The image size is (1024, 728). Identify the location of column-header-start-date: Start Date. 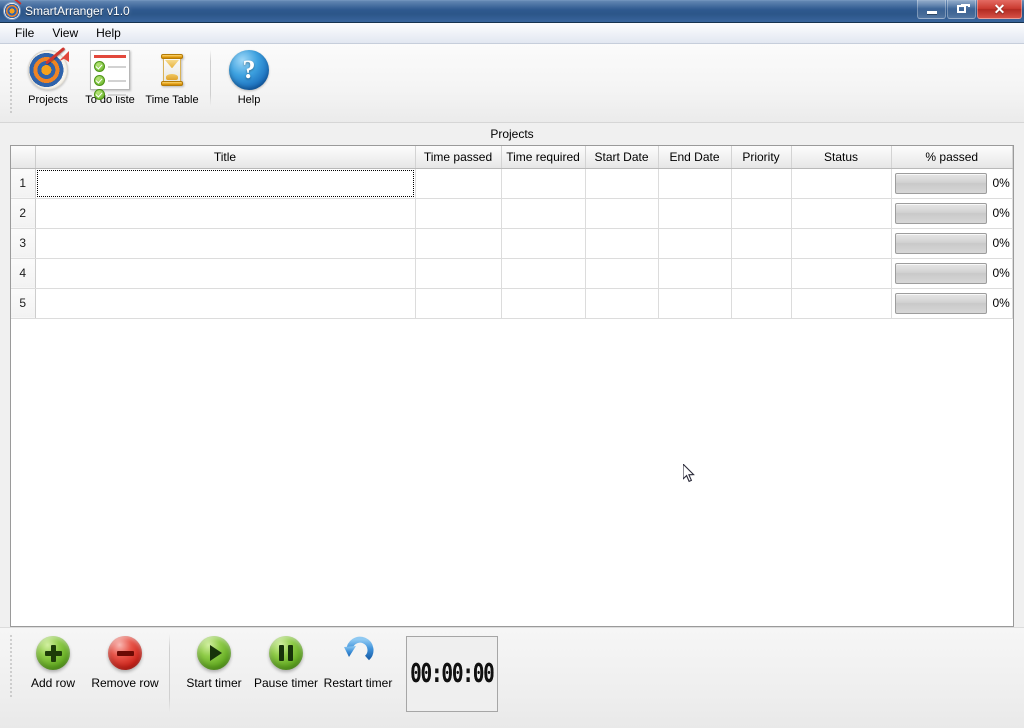
(622, 157).